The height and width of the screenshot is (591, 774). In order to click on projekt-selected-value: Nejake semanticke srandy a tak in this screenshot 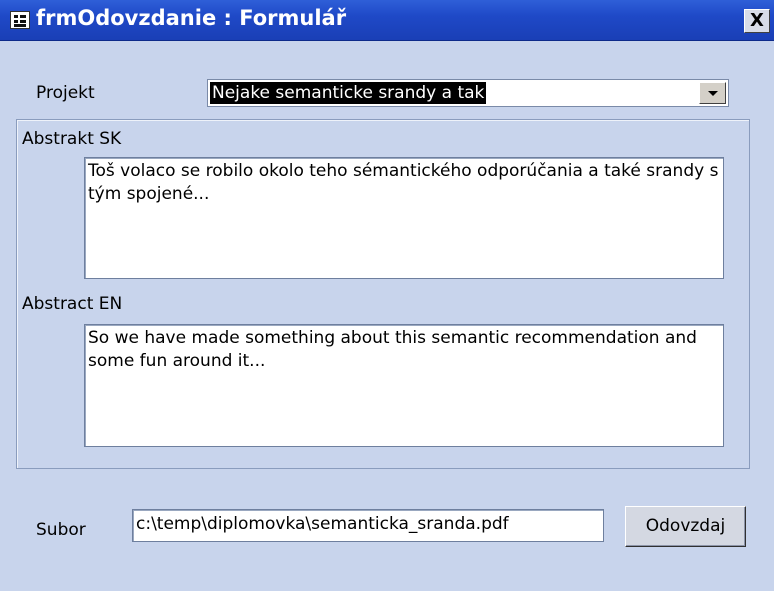, I will do `click(348, 93)`.